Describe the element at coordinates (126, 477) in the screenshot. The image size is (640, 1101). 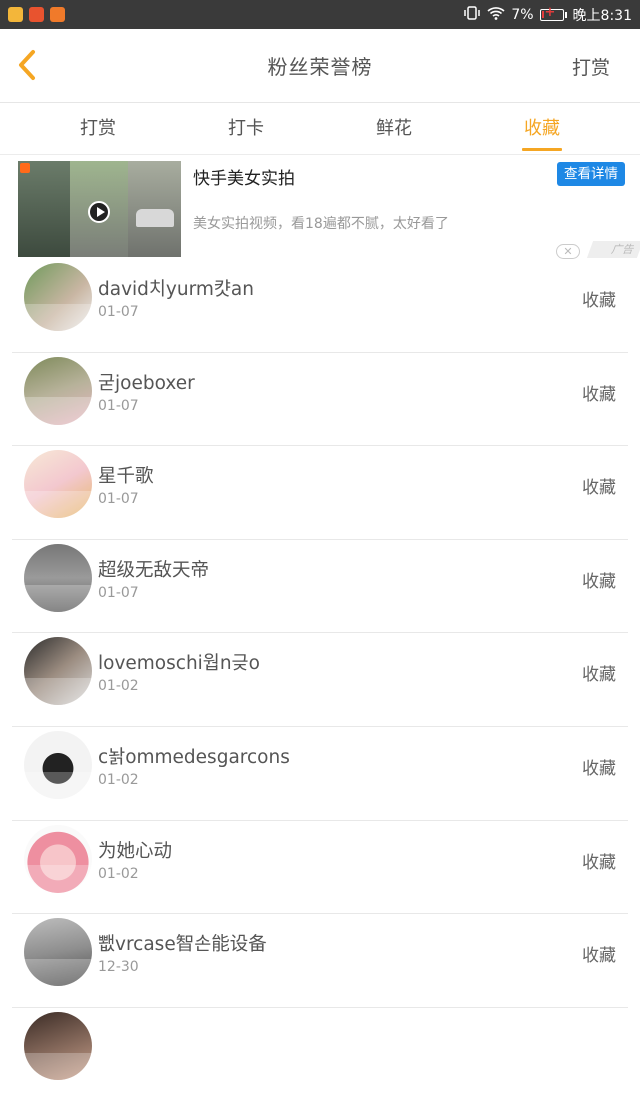
I see `user-name: 星千歌` at that location.